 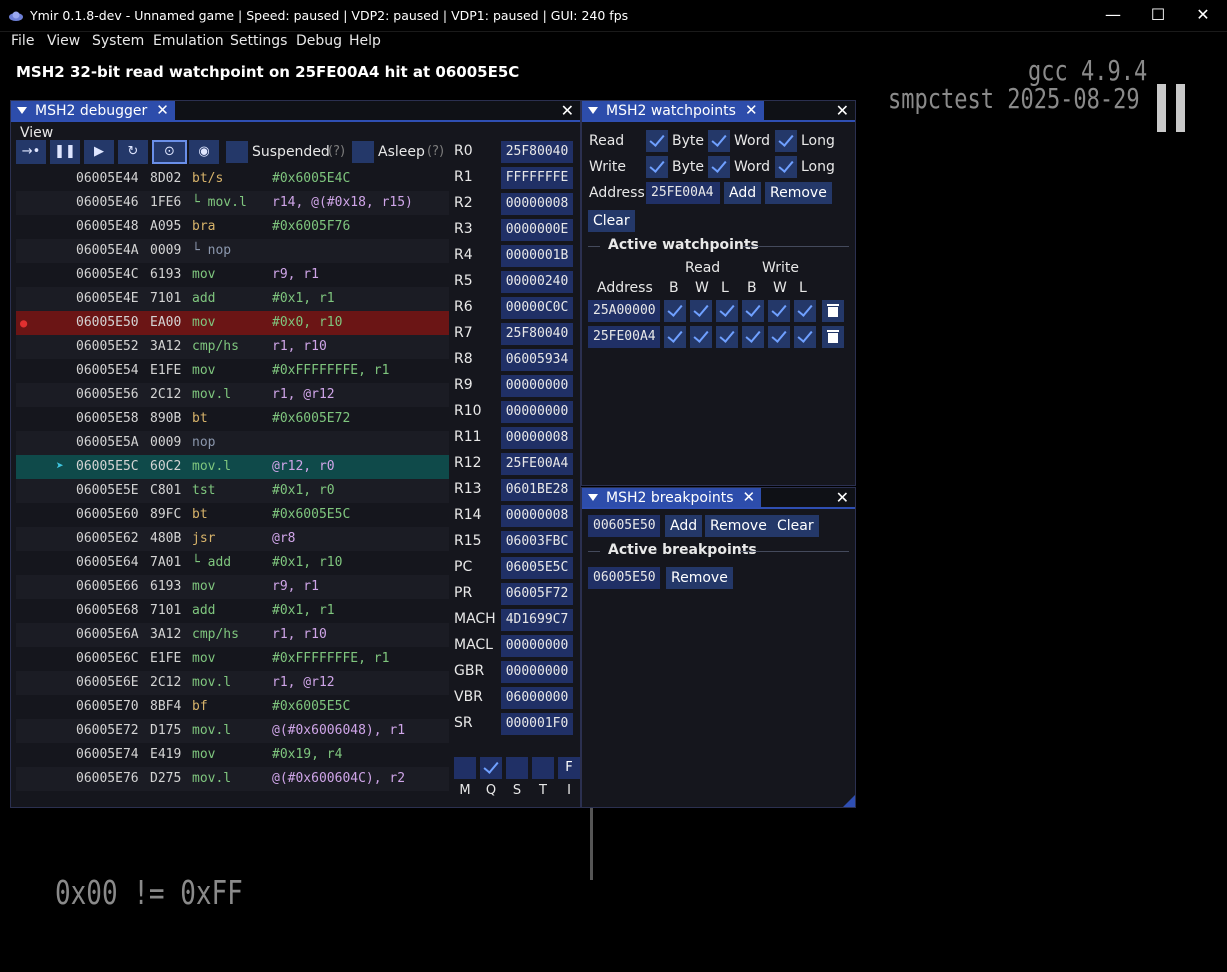 What do you see at coordinates (543, 768) in the screenshot?
I see `flag-t-checkbox` at bounding box center [543, 768].